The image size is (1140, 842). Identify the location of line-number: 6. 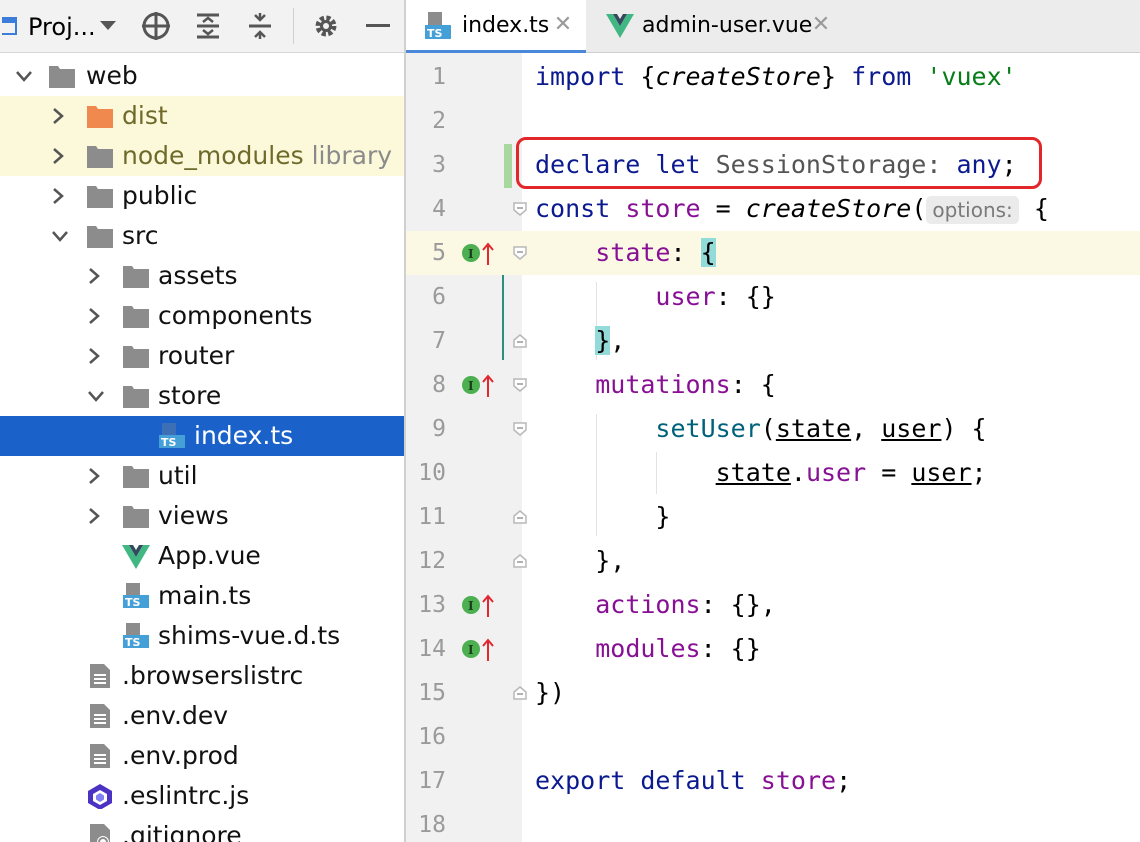
(439, 297).